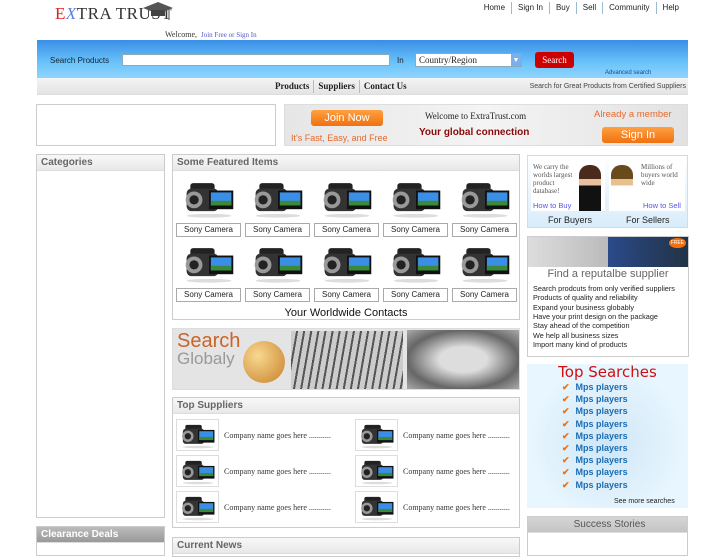 The width and height of the screenshot is (727, 557). I want to click on menu-suppliers: Suppliers, so click(336, 86).